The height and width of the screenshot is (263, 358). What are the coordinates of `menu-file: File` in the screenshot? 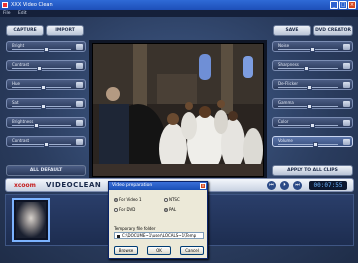 It's located at (7, 13).